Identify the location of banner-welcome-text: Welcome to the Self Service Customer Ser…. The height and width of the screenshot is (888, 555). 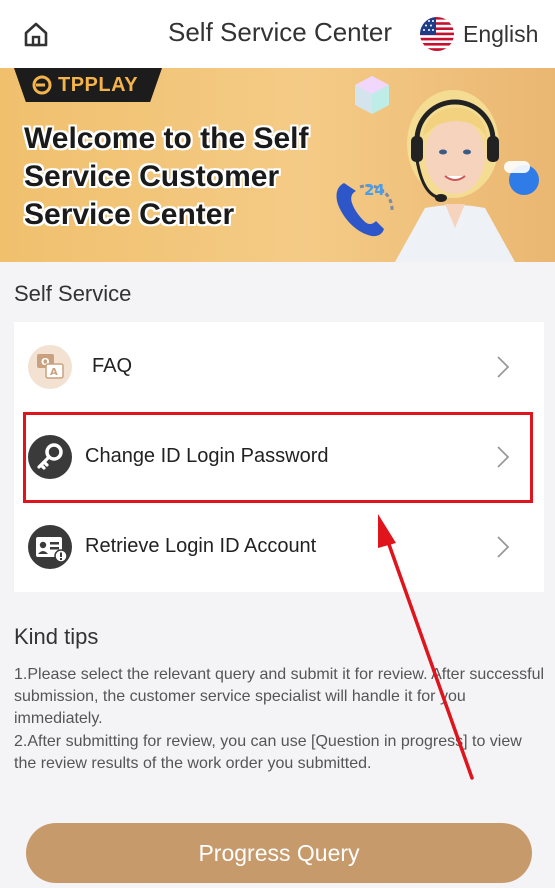
(166, 176).